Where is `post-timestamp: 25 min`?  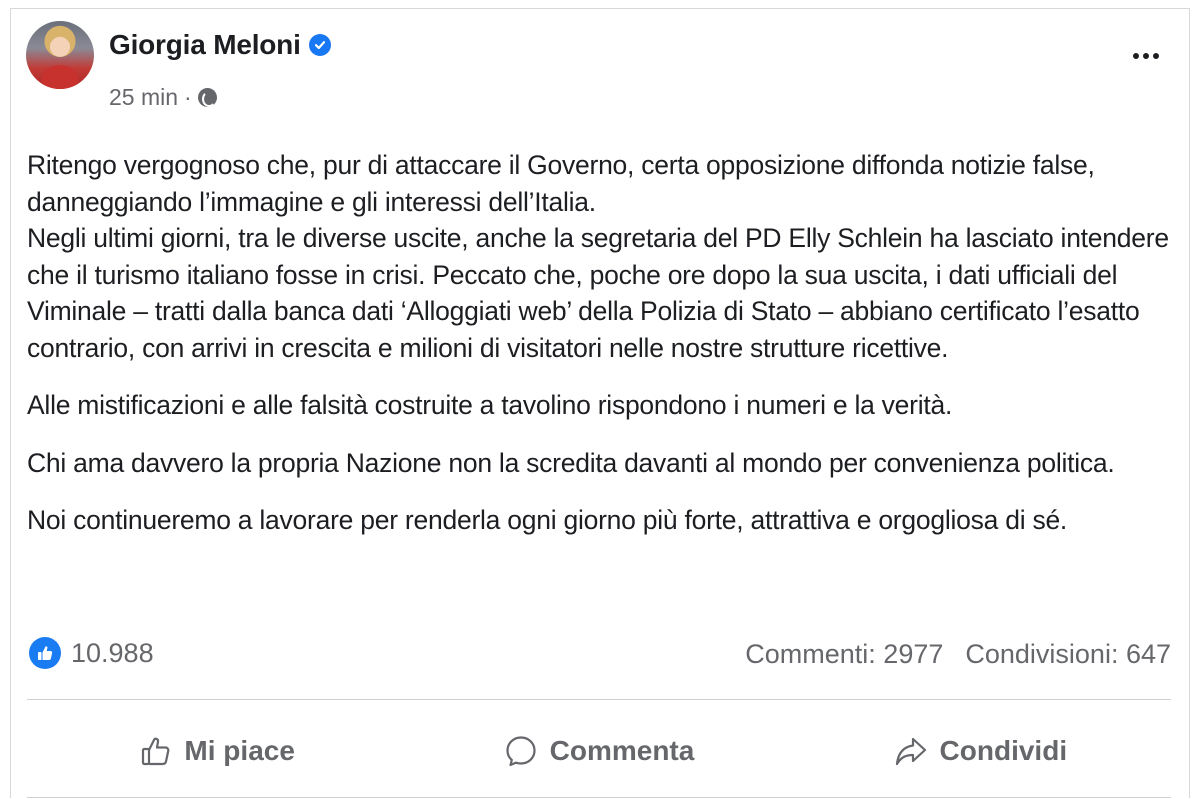 post-timestamp: 25 min is located at coordinates (143, 97).